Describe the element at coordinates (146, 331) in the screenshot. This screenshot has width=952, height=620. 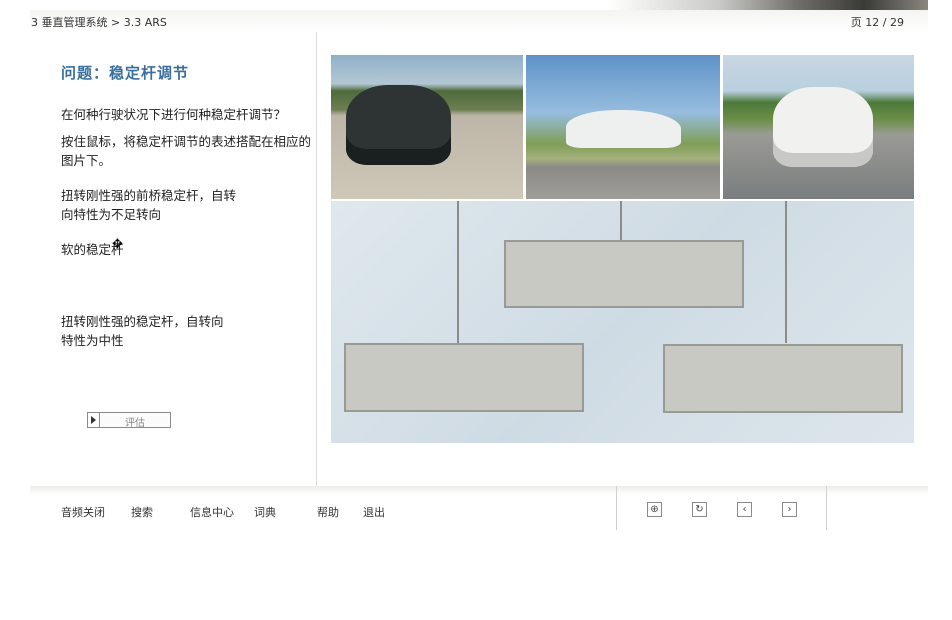
I see `draggable-option-3: 扭转刚性强的稳定杆，自转向特性为中性` at that location.